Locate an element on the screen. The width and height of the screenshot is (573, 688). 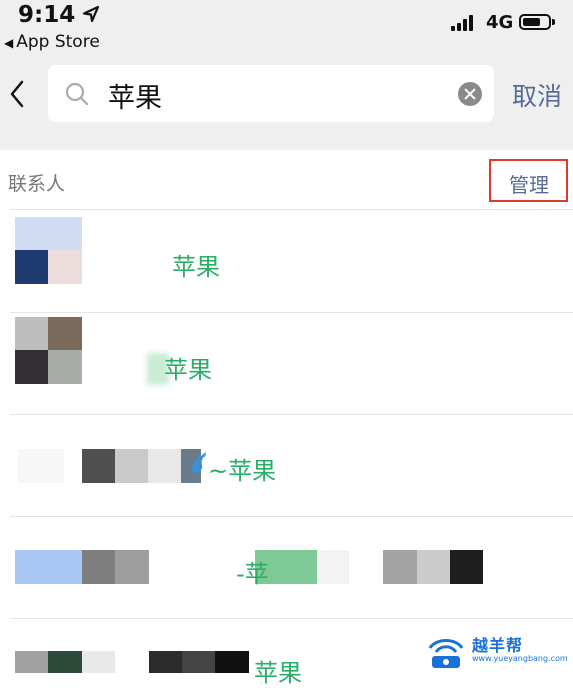
manage-label: 管理 is located at coordinates (529, 185).